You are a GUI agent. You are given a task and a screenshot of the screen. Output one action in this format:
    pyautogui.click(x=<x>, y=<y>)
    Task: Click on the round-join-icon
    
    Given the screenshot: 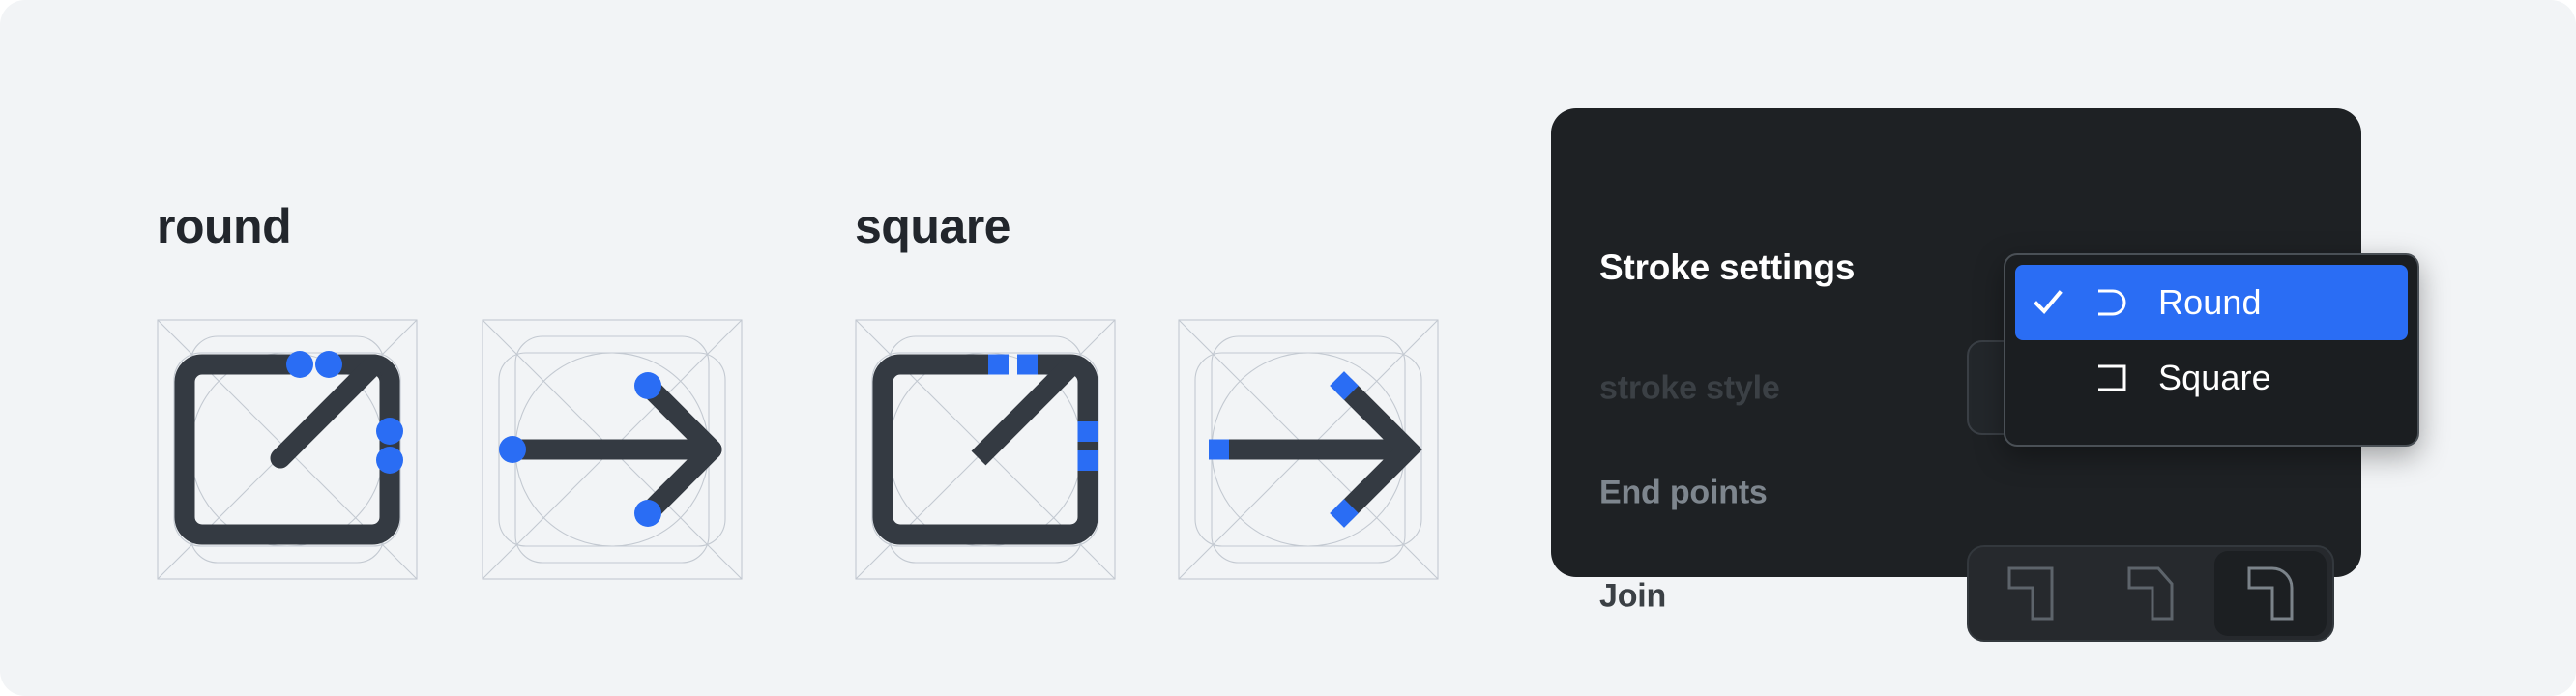 What is the action you would take?
    pyautogui.click(x=2270, y=593)
    